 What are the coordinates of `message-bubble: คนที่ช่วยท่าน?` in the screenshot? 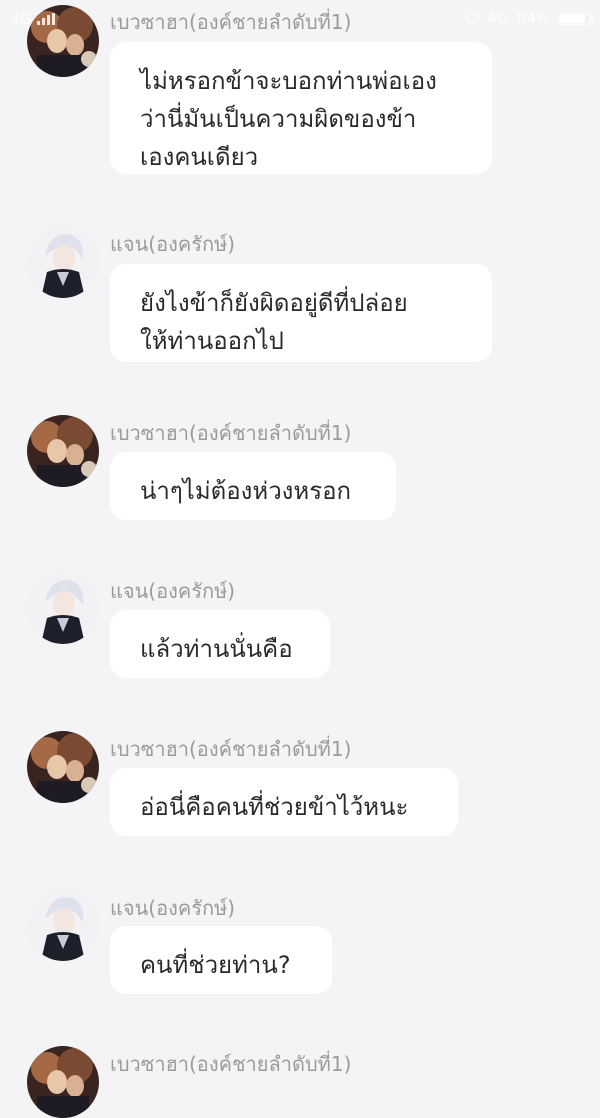 It's located at (221, 960).